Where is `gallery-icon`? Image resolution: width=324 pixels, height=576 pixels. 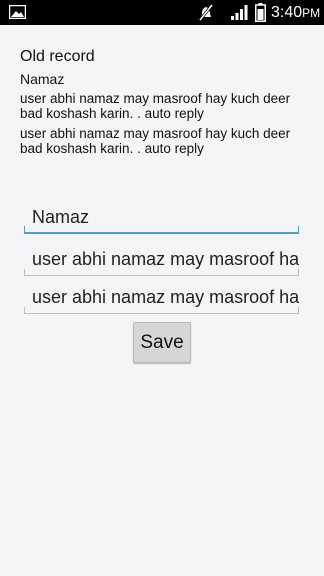 gallery-icon is located at coordinates (17, 12).